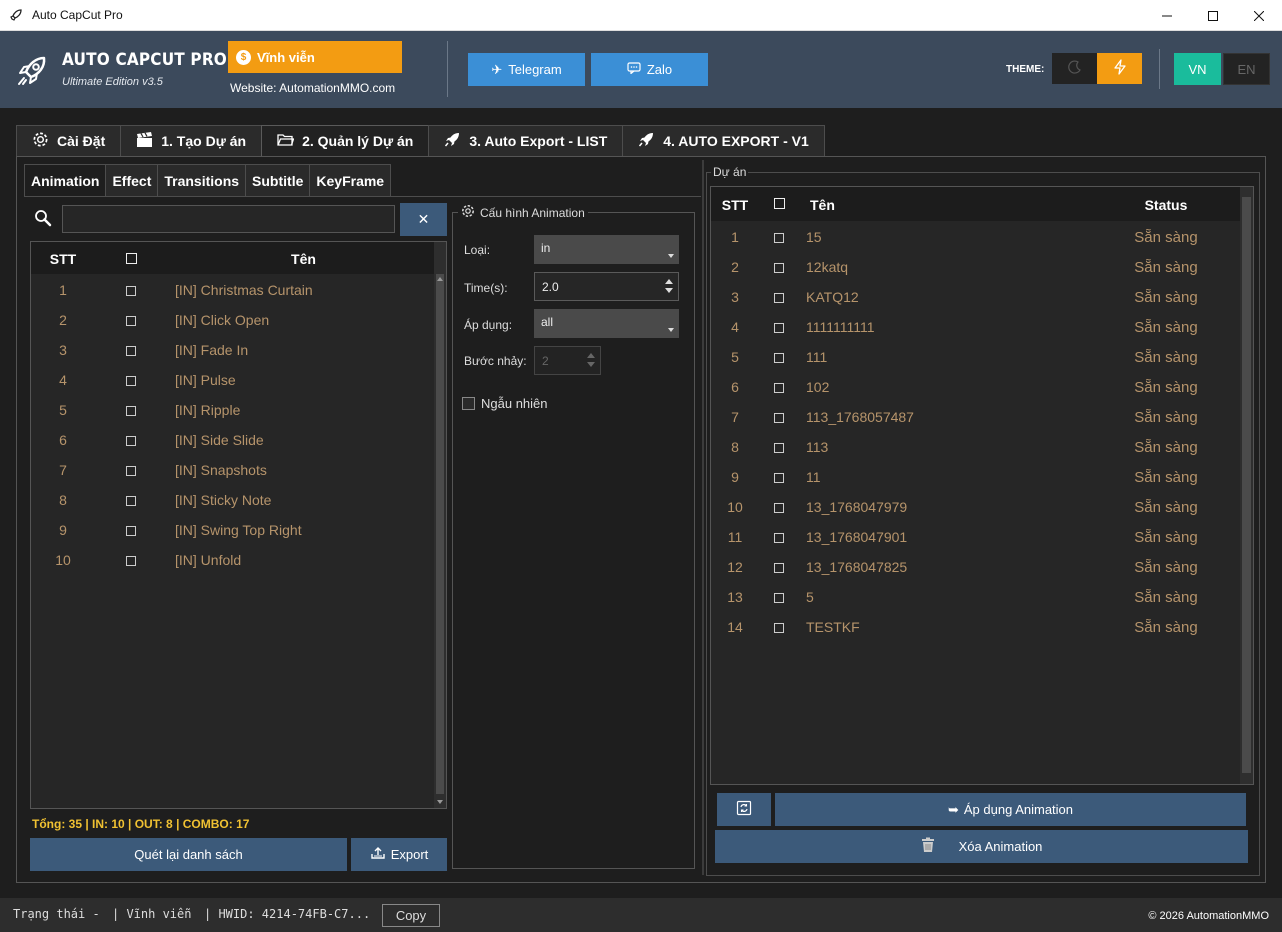 This screenshot has height=932, width=1282. I want to click on theme-light-button, so click(1119, 68).